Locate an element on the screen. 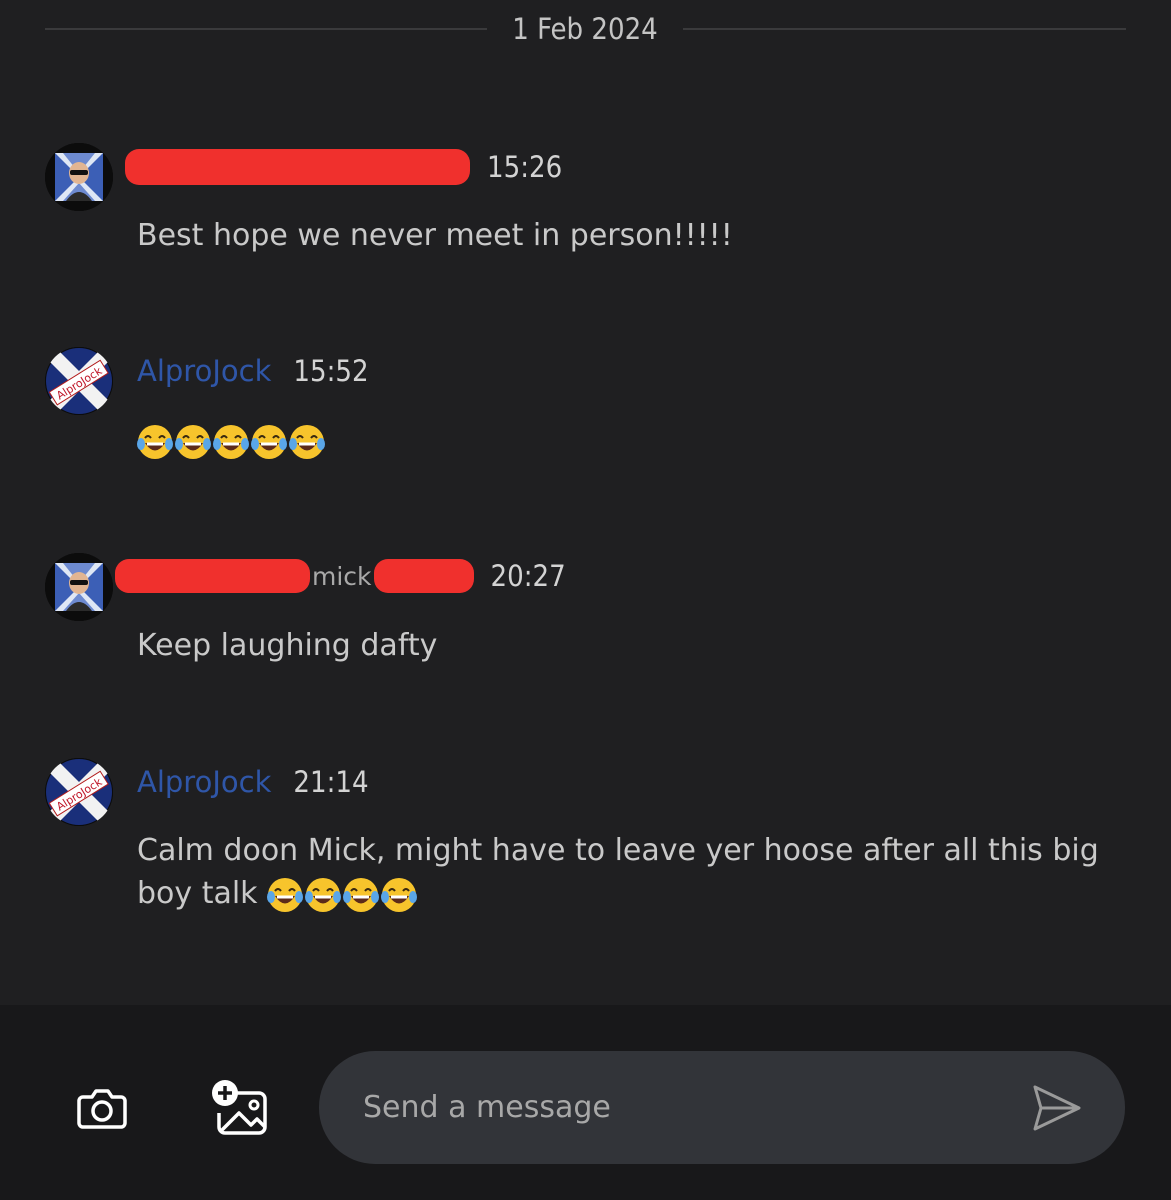 The width and height of the screenshot is (1171, 1200). message-input is located at coordinates (683, 1107).